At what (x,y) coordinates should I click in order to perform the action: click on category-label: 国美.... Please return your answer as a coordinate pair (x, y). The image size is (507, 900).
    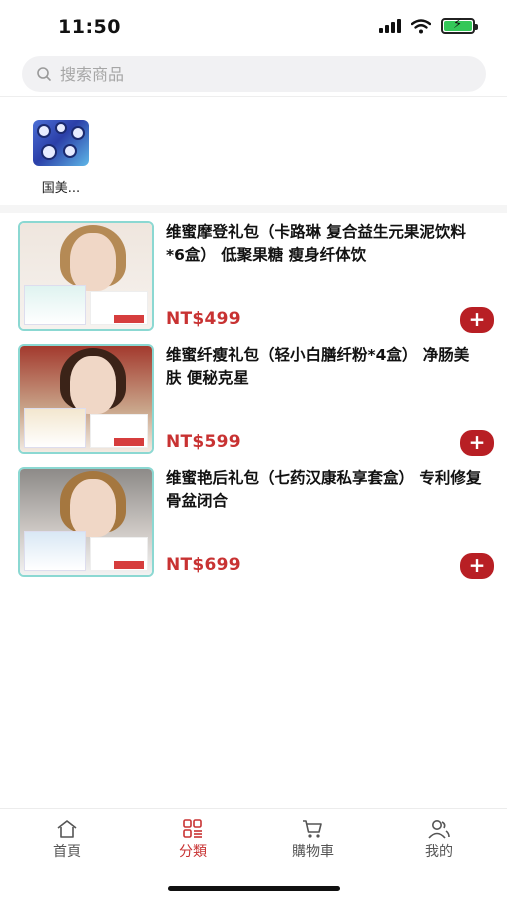
    Looking at the image, I should click on (61, 188).